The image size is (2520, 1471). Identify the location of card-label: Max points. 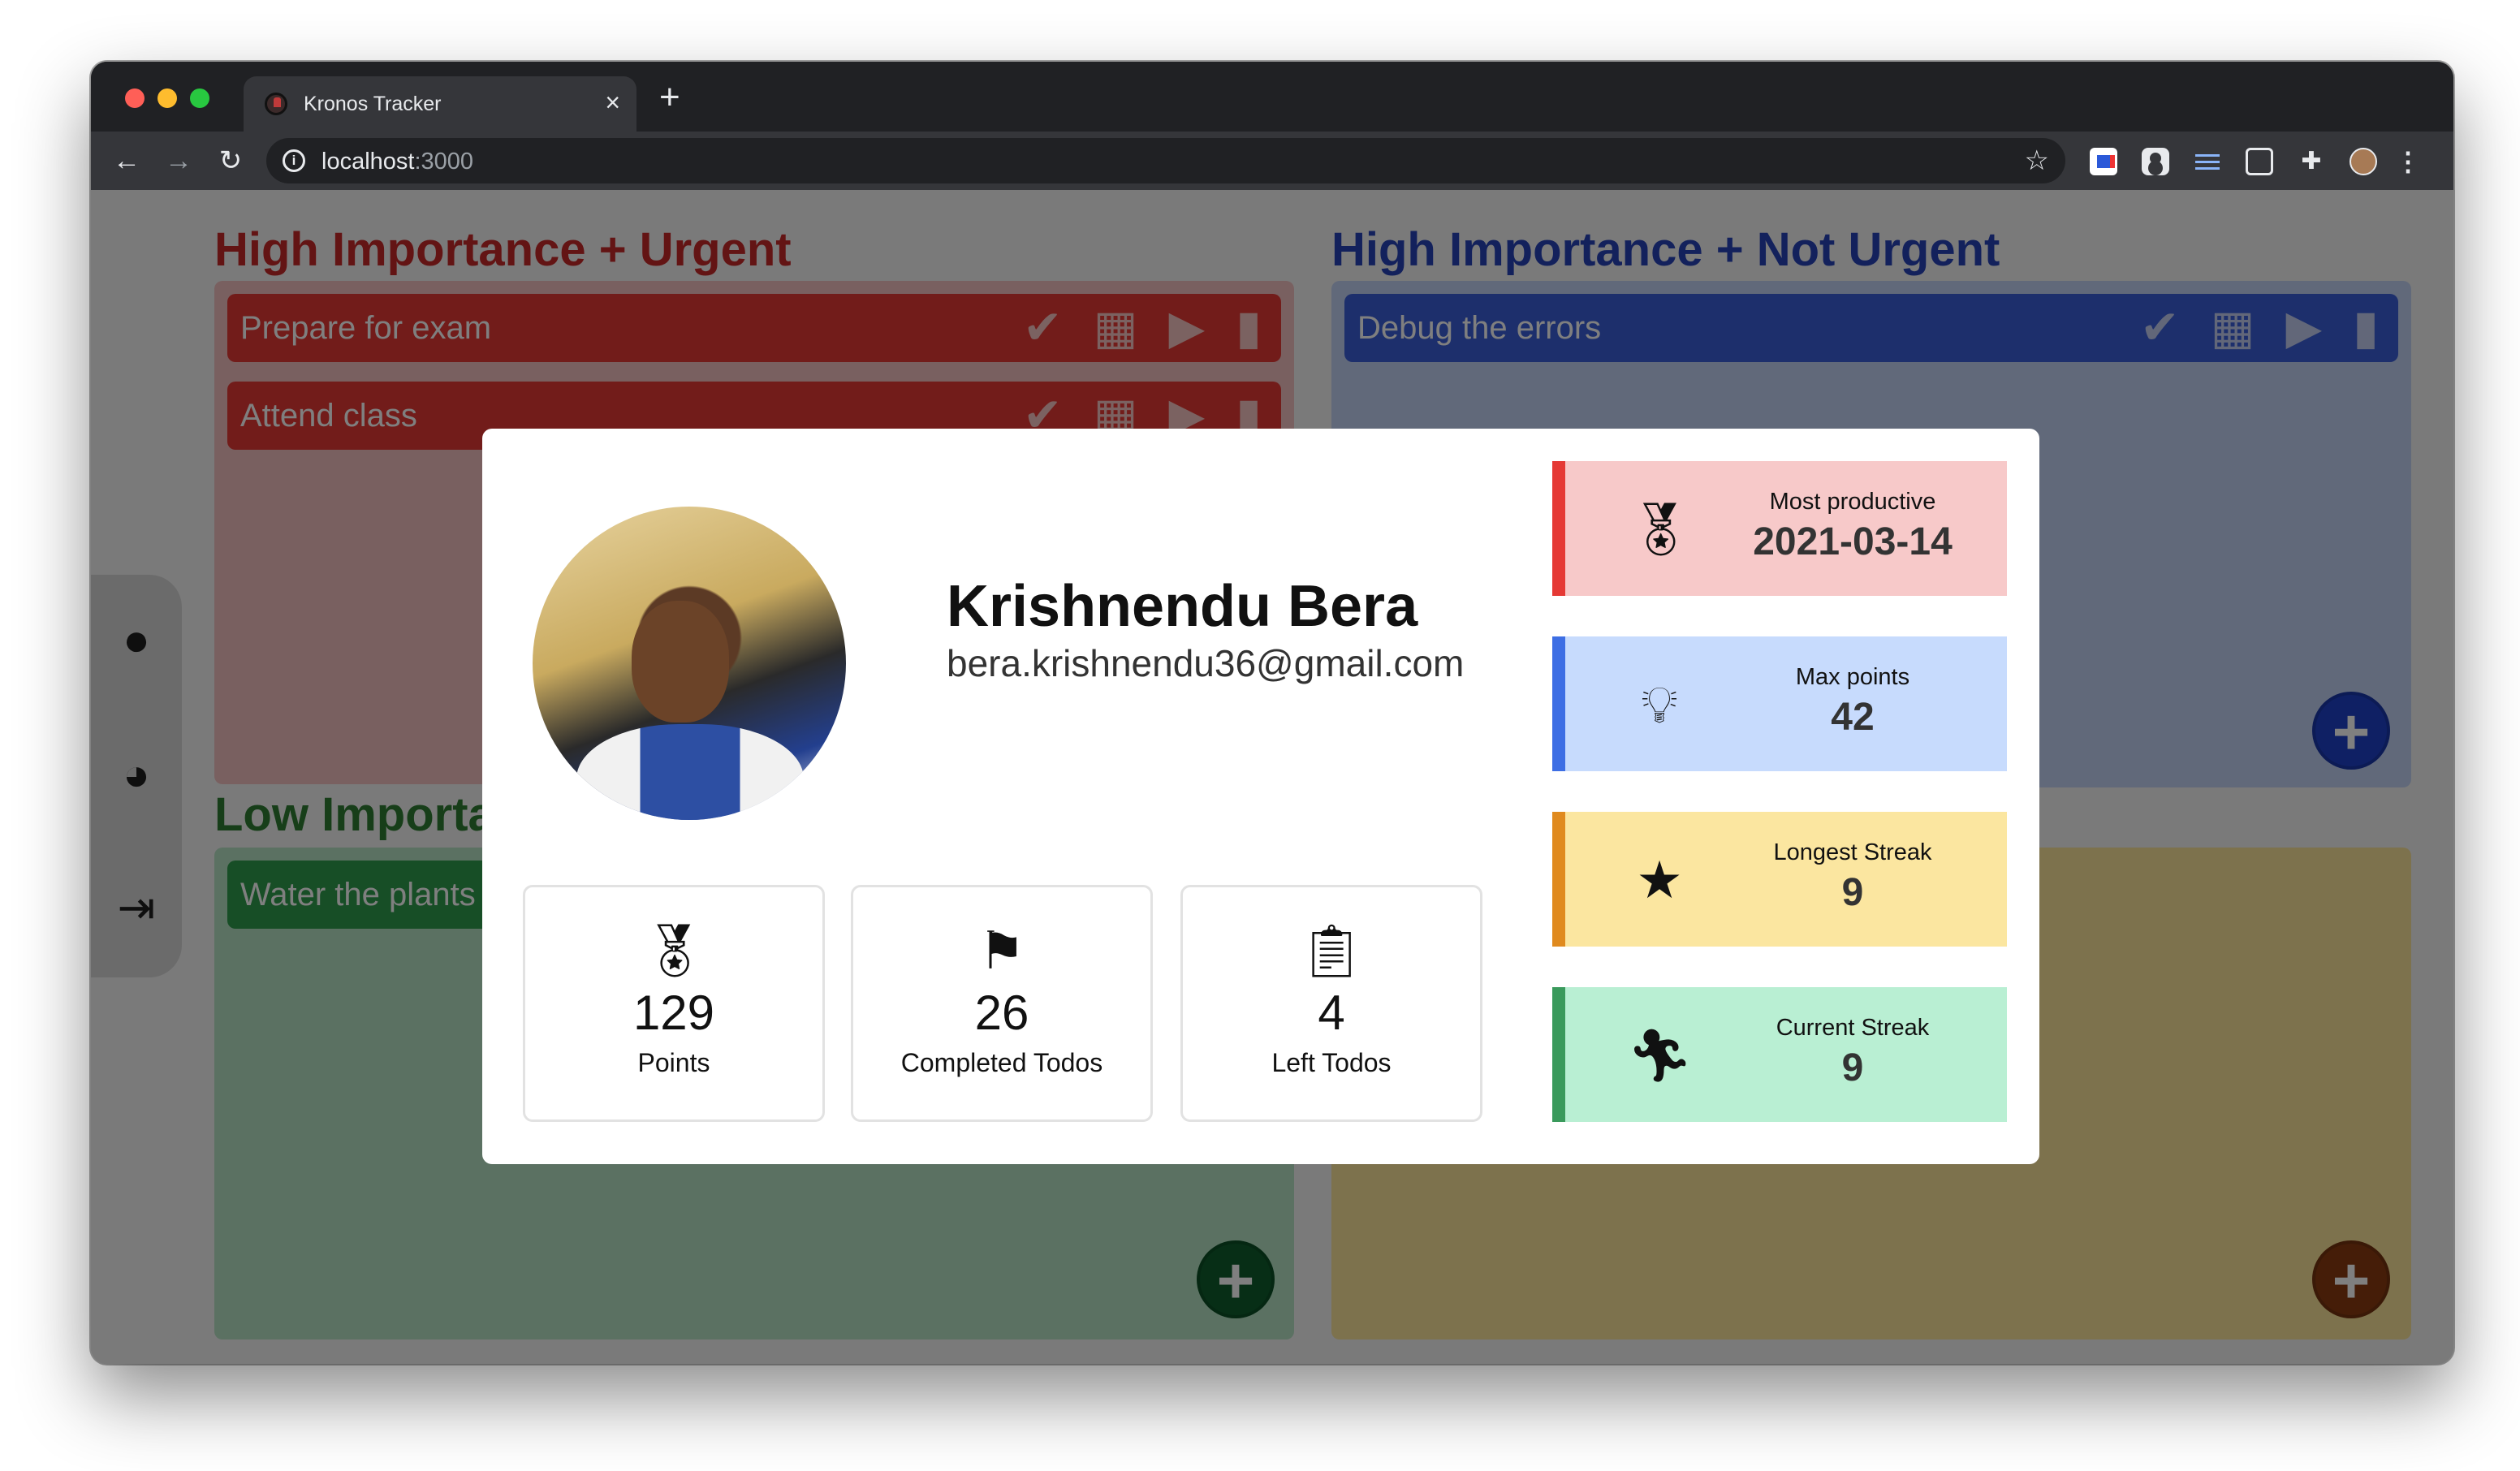
(1852, 677).